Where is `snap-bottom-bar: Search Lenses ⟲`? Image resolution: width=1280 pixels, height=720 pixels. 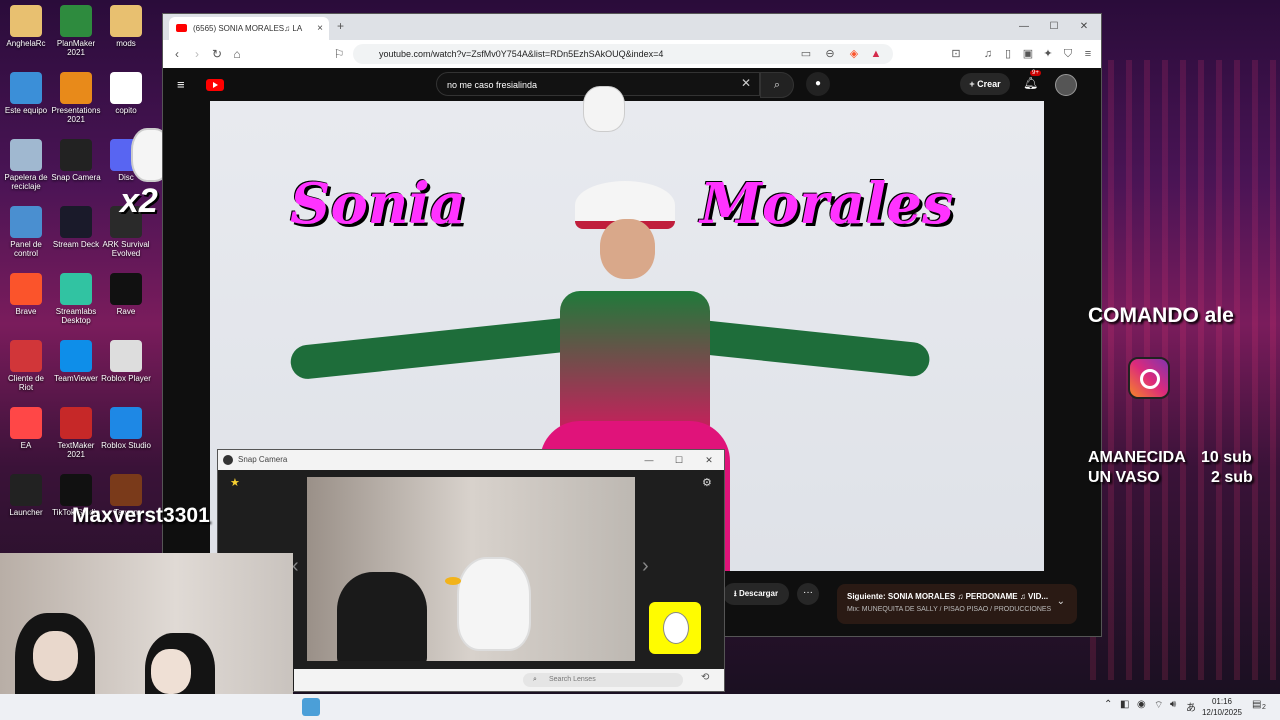 snap-bottom-bar: Search Lenses ⟲ is located at coordinates (509, 680).